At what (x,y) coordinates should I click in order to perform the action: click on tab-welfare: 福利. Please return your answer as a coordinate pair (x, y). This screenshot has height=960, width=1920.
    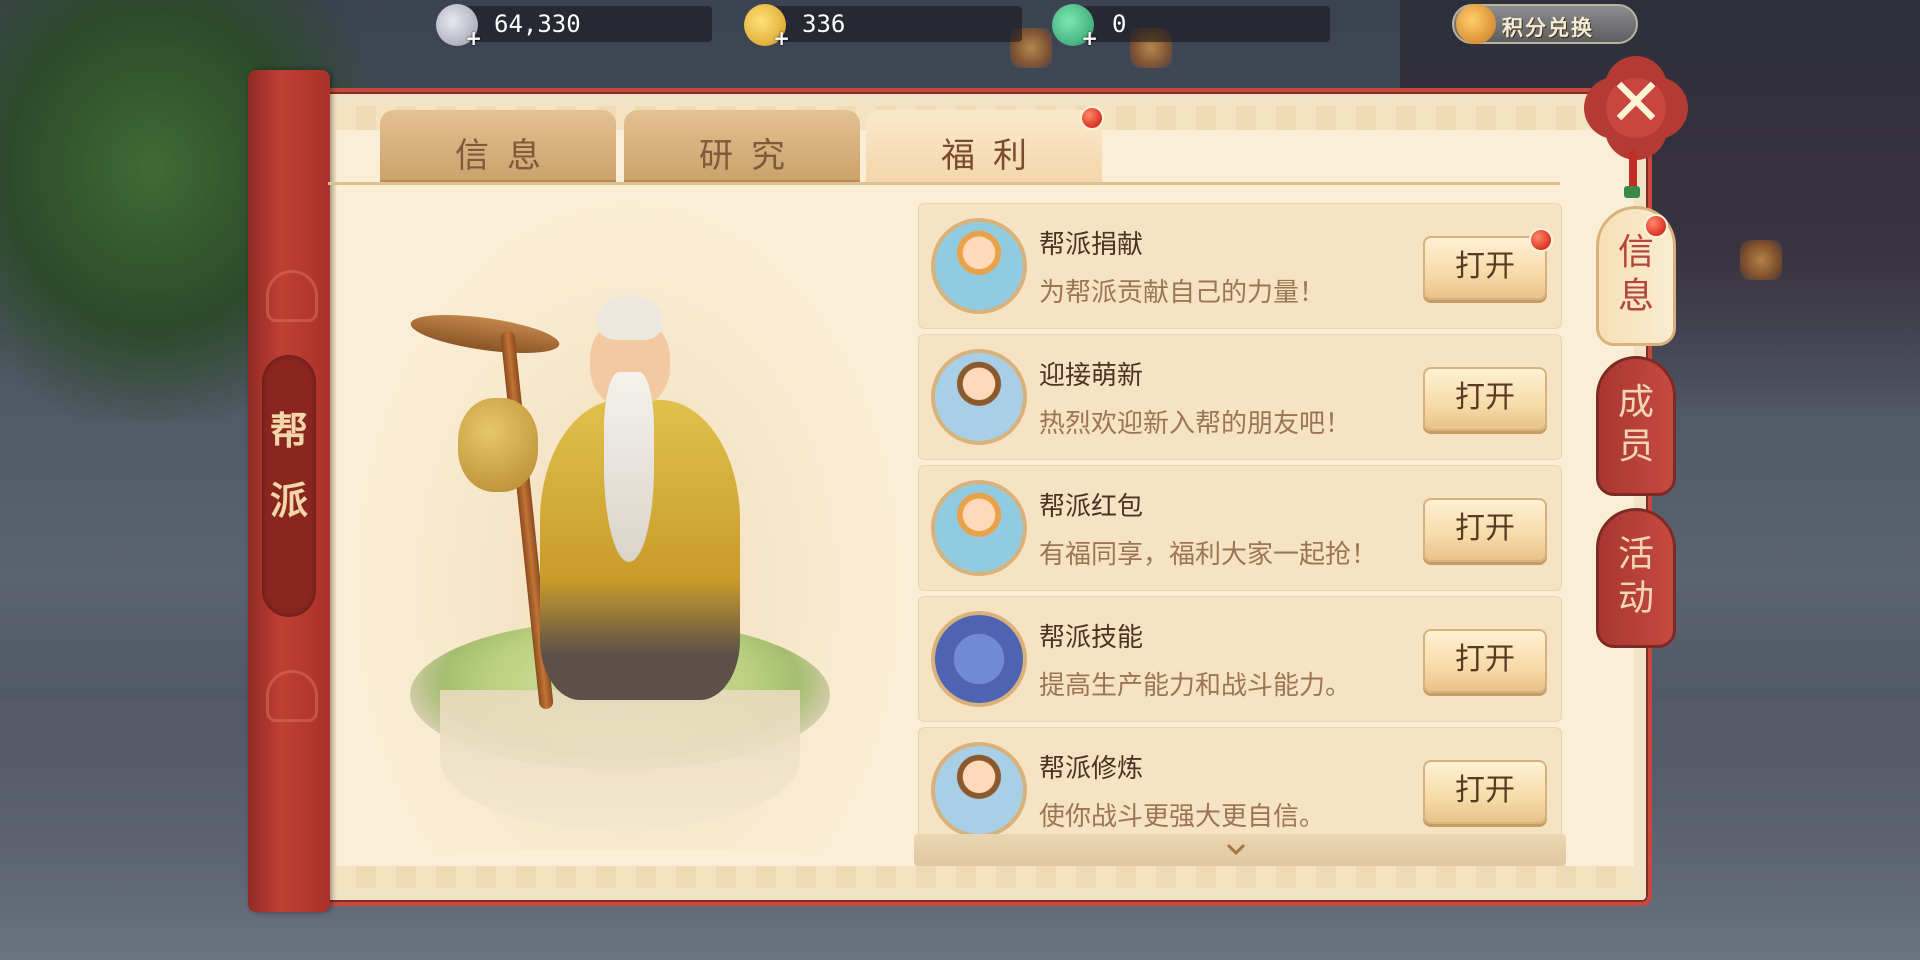
    Looking at the image, I should click on (984, 147).